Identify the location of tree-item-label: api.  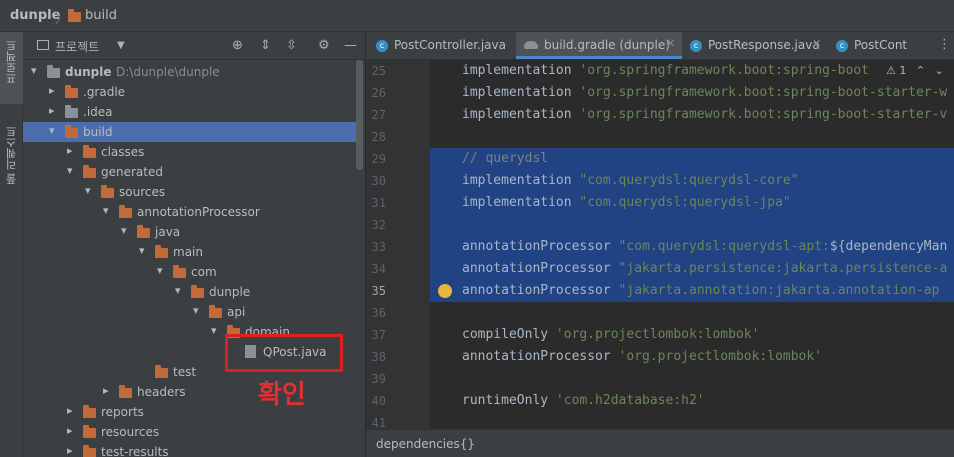
(236, 312).